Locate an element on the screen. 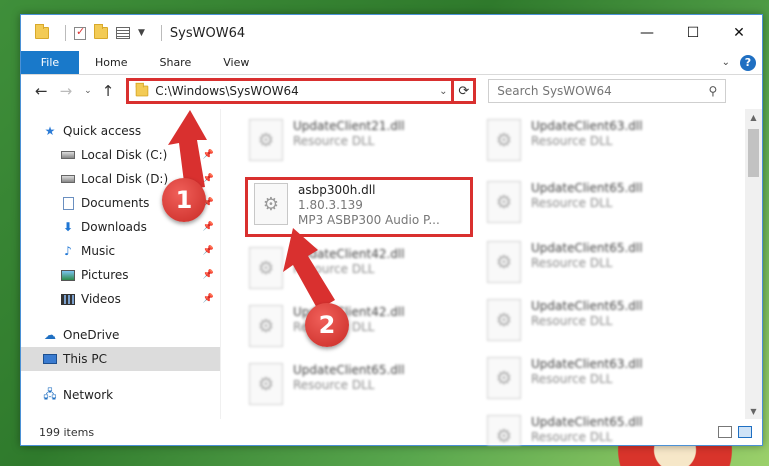  callout-badge-2: 2 is located at coordinates (327, 325).